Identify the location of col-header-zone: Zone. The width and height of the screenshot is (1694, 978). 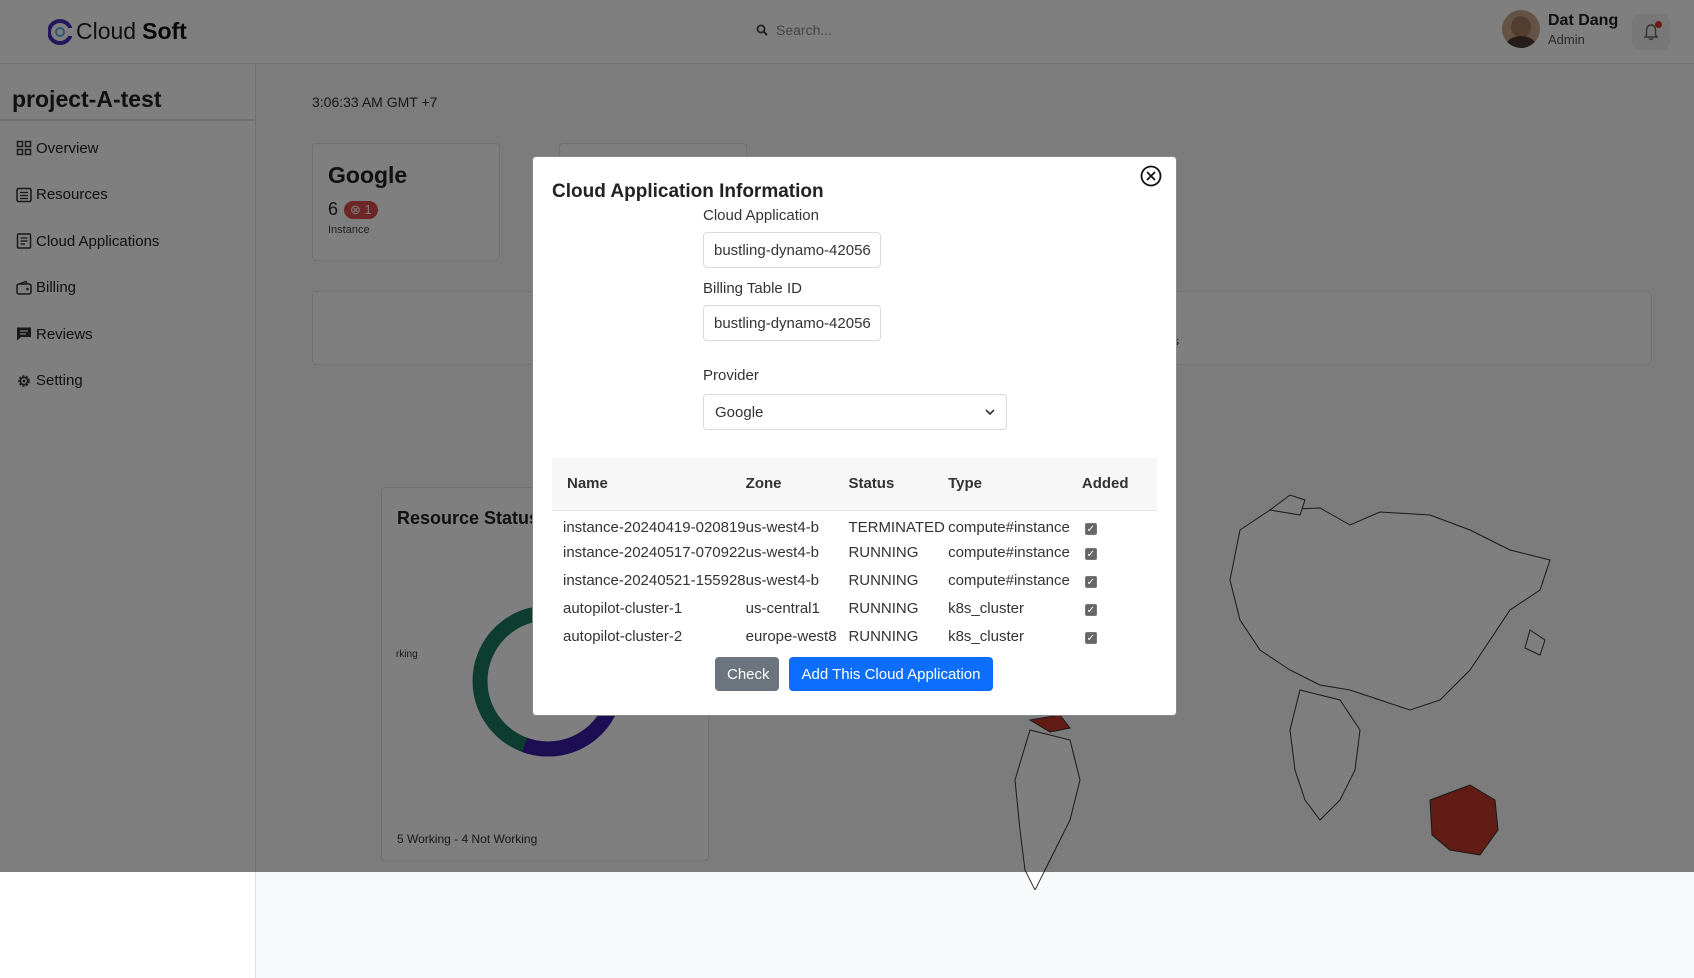
(797, 484).